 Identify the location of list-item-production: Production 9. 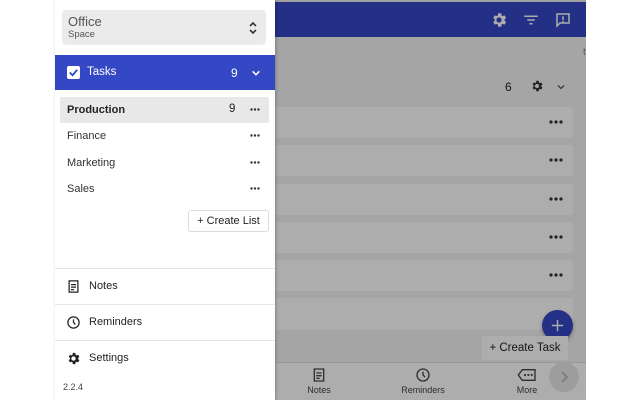
(164, 110).